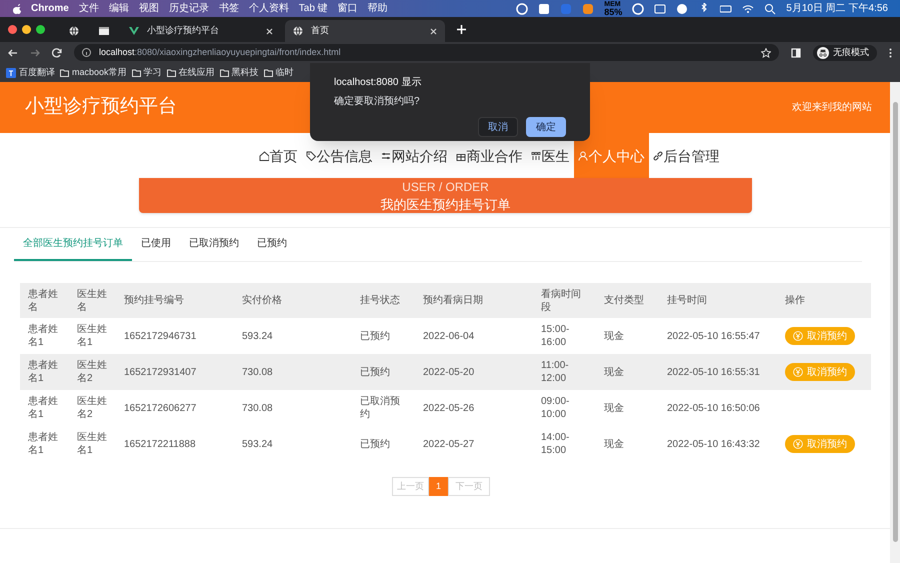  I want to click on browser-tab: 小型诊疗预约平台, so click(201, 31).